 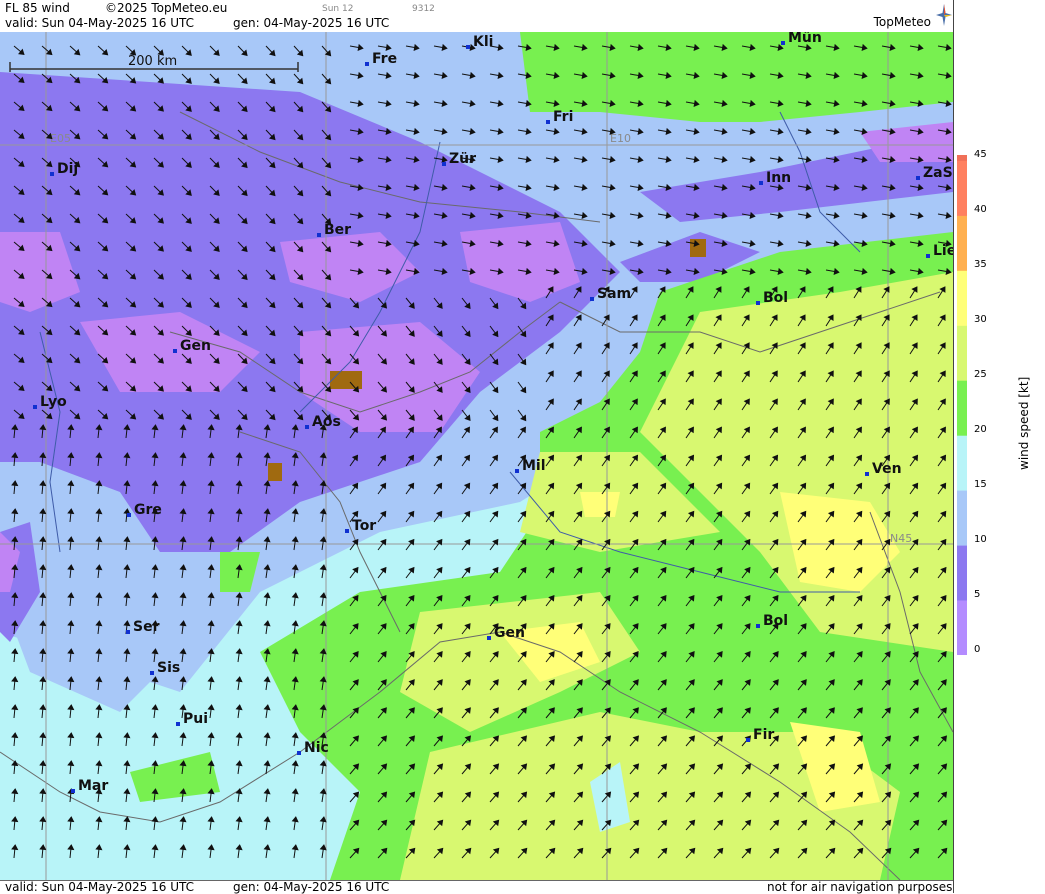 I want to click on city-label: Kli, so click(x=483, y=42).